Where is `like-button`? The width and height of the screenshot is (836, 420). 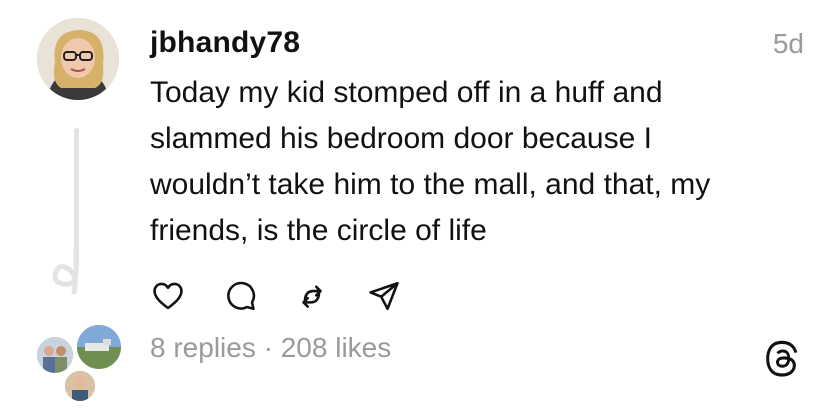
like-button is located at coordinates (168, 296).